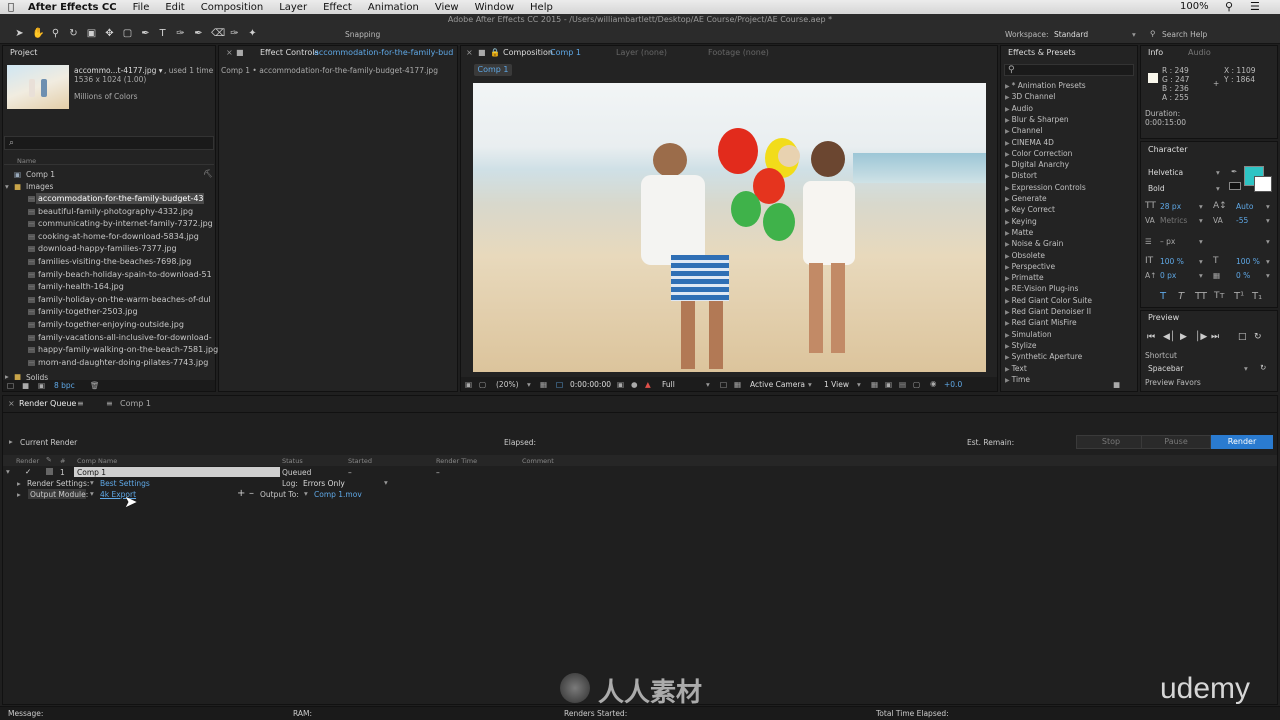 The width and height of the screenshot is (1280, 720). I want to click on effects-category-item: ▶ Distort, so click(1021, 175).